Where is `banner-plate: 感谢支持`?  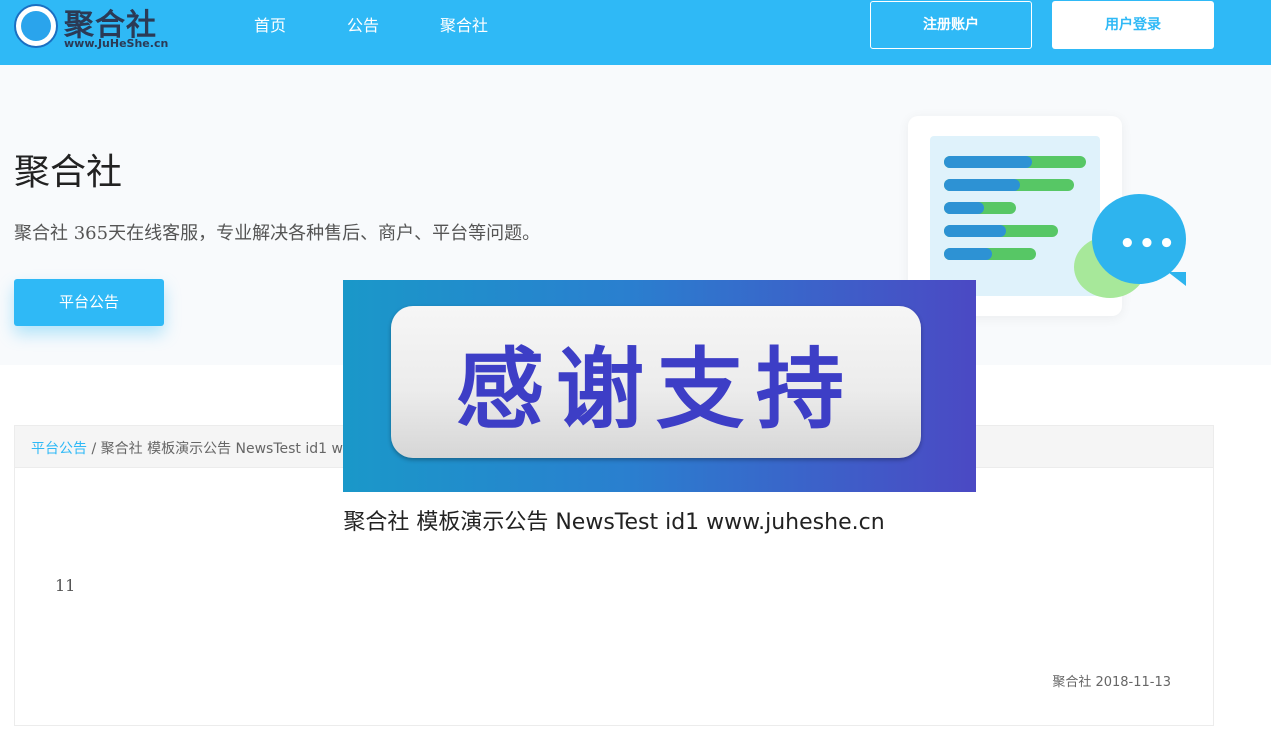 banner-plate: 感谢支持 is located at coordinates (656, 382).